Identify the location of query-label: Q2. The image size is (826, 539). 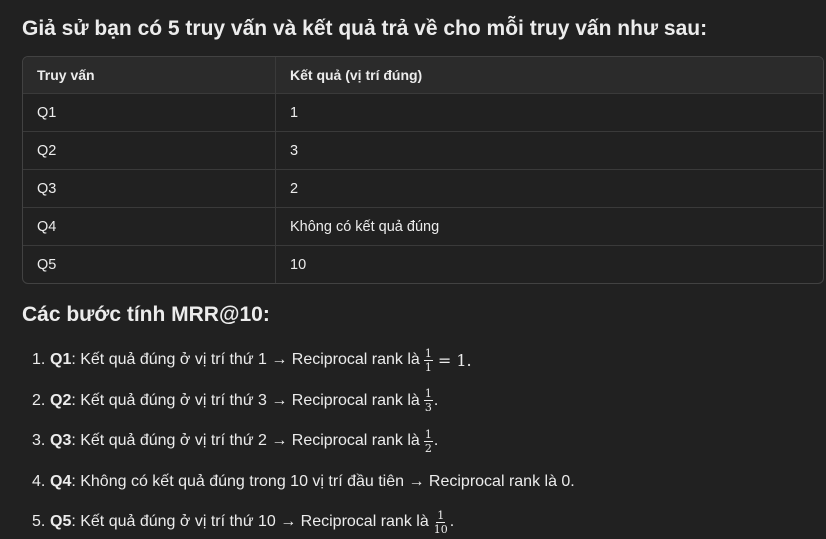
(61, 400).